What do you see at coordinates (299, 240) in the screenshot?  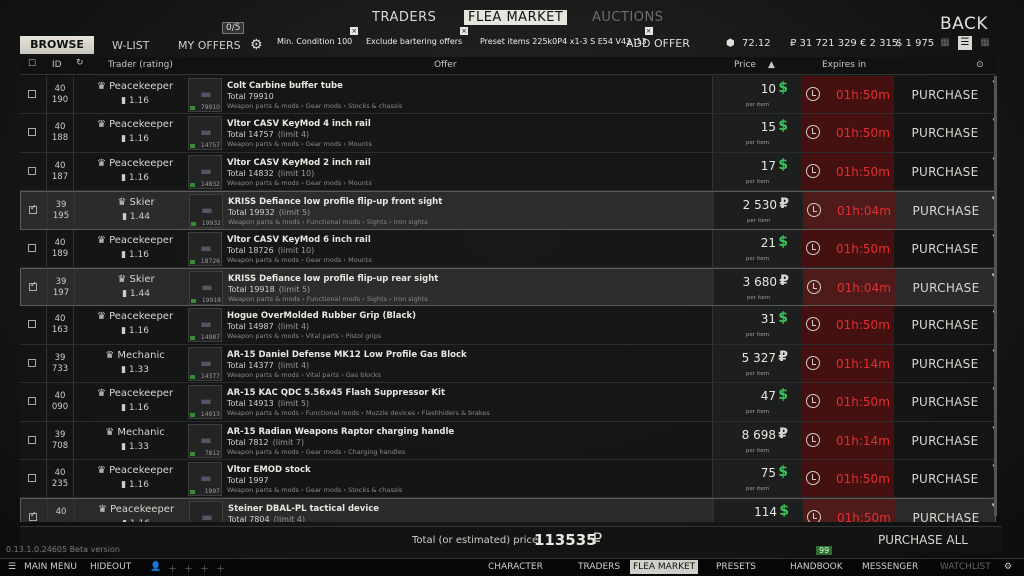 I see `offer-name: Vltor CASV KeyMod 6 inch rail` at bounding box center [299, 240].